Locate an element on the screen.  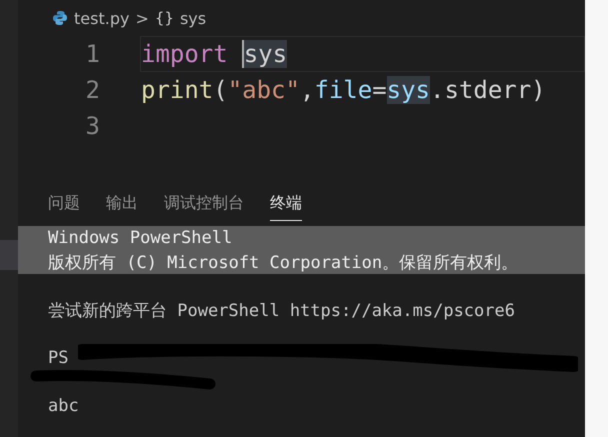
code-token: = is located at coordinates (379, 90).